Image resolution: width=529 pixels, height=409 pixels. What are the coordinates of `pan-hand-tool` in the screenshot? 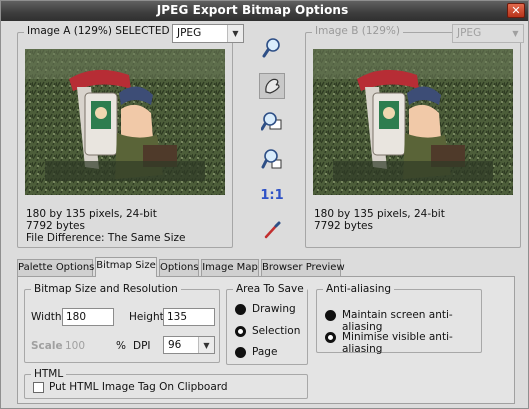 It's located at (272, 86).